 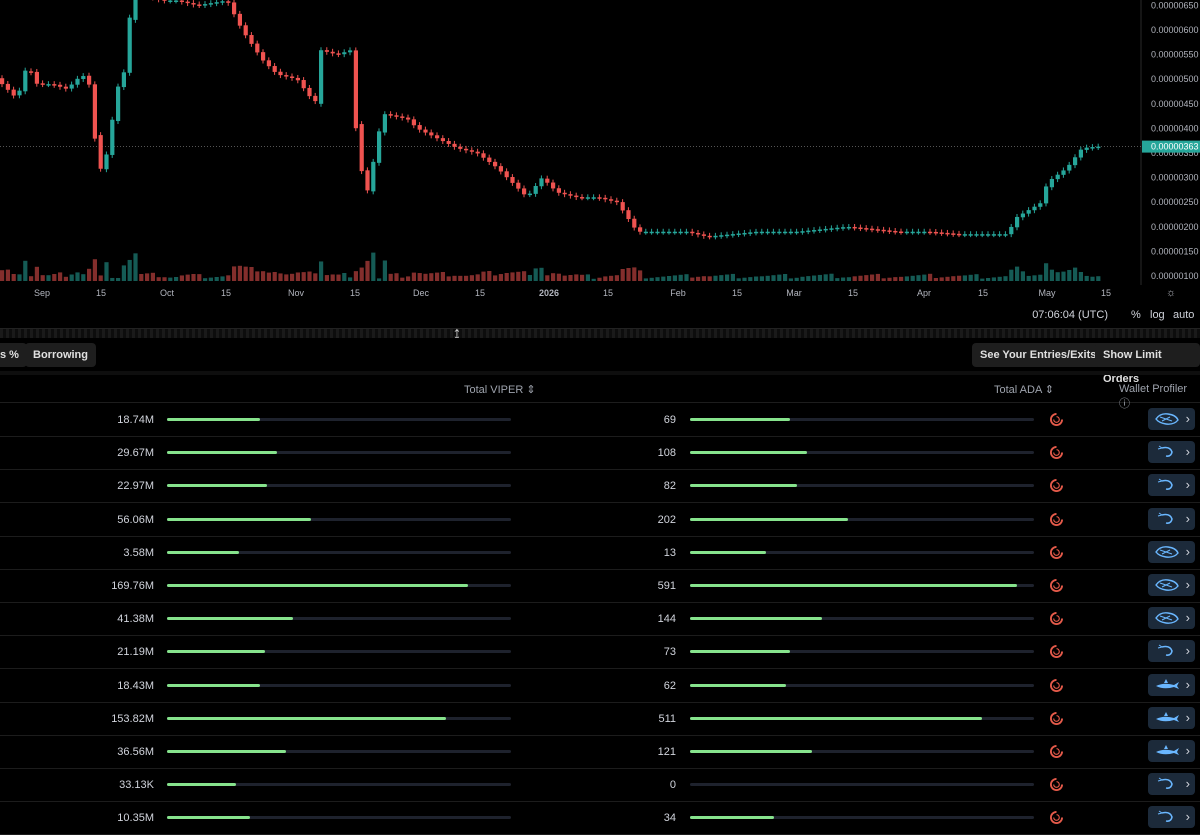 I want to click on price-tick-label: 0.00000200, so click(x=1175, y=227).